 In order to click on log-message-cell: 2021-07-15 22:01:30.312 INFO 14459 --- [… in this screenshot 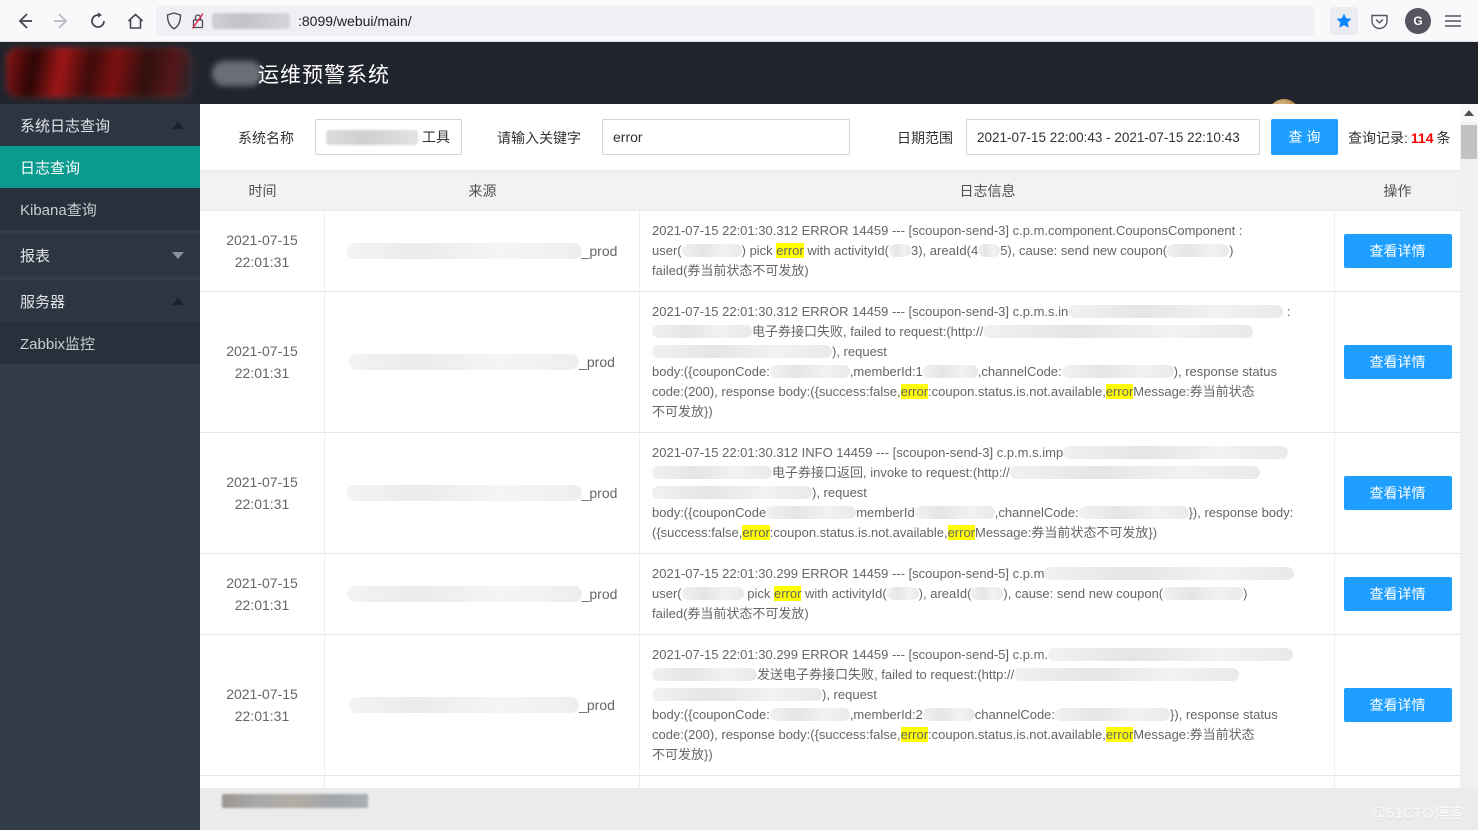, I will do `click(987, 493)`.